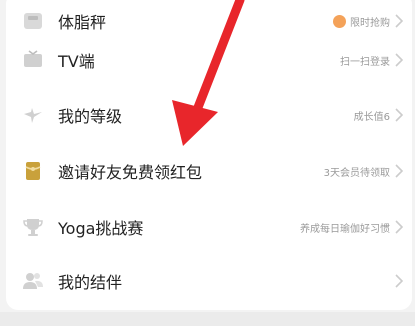 The width and height of the screenshot is (415, 326). Describe the element at coordinates (339, 21) in the screenshot. I see `promo-badge-icon` at that location.